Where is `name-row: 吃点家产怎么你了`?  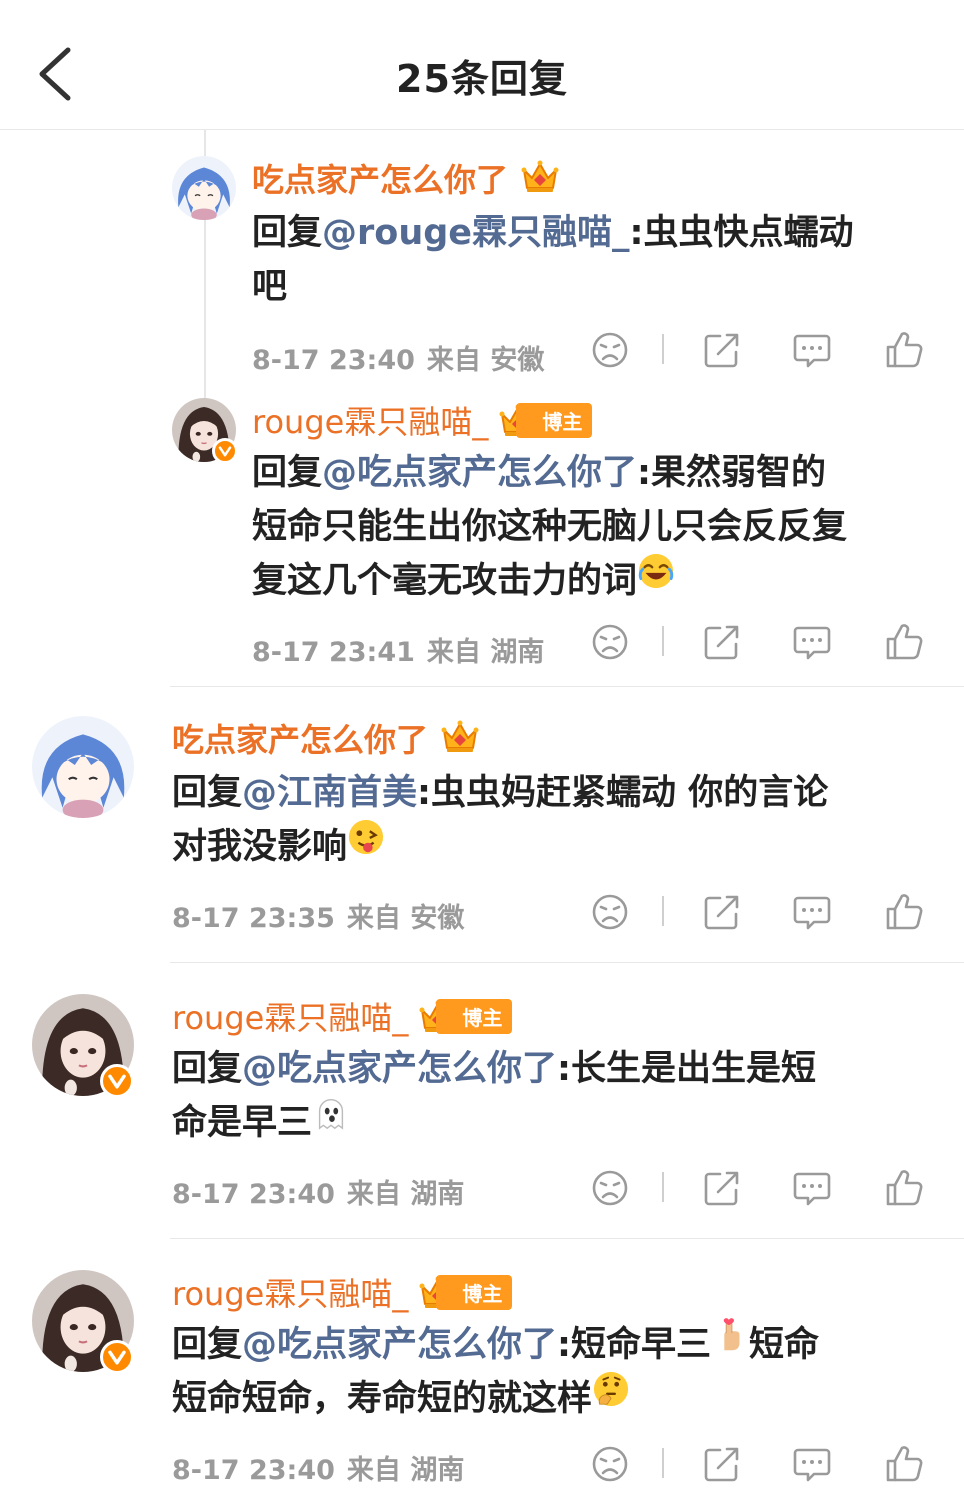
name-row: 吃点家产怎么你了 is located at coordinates (406, 178).